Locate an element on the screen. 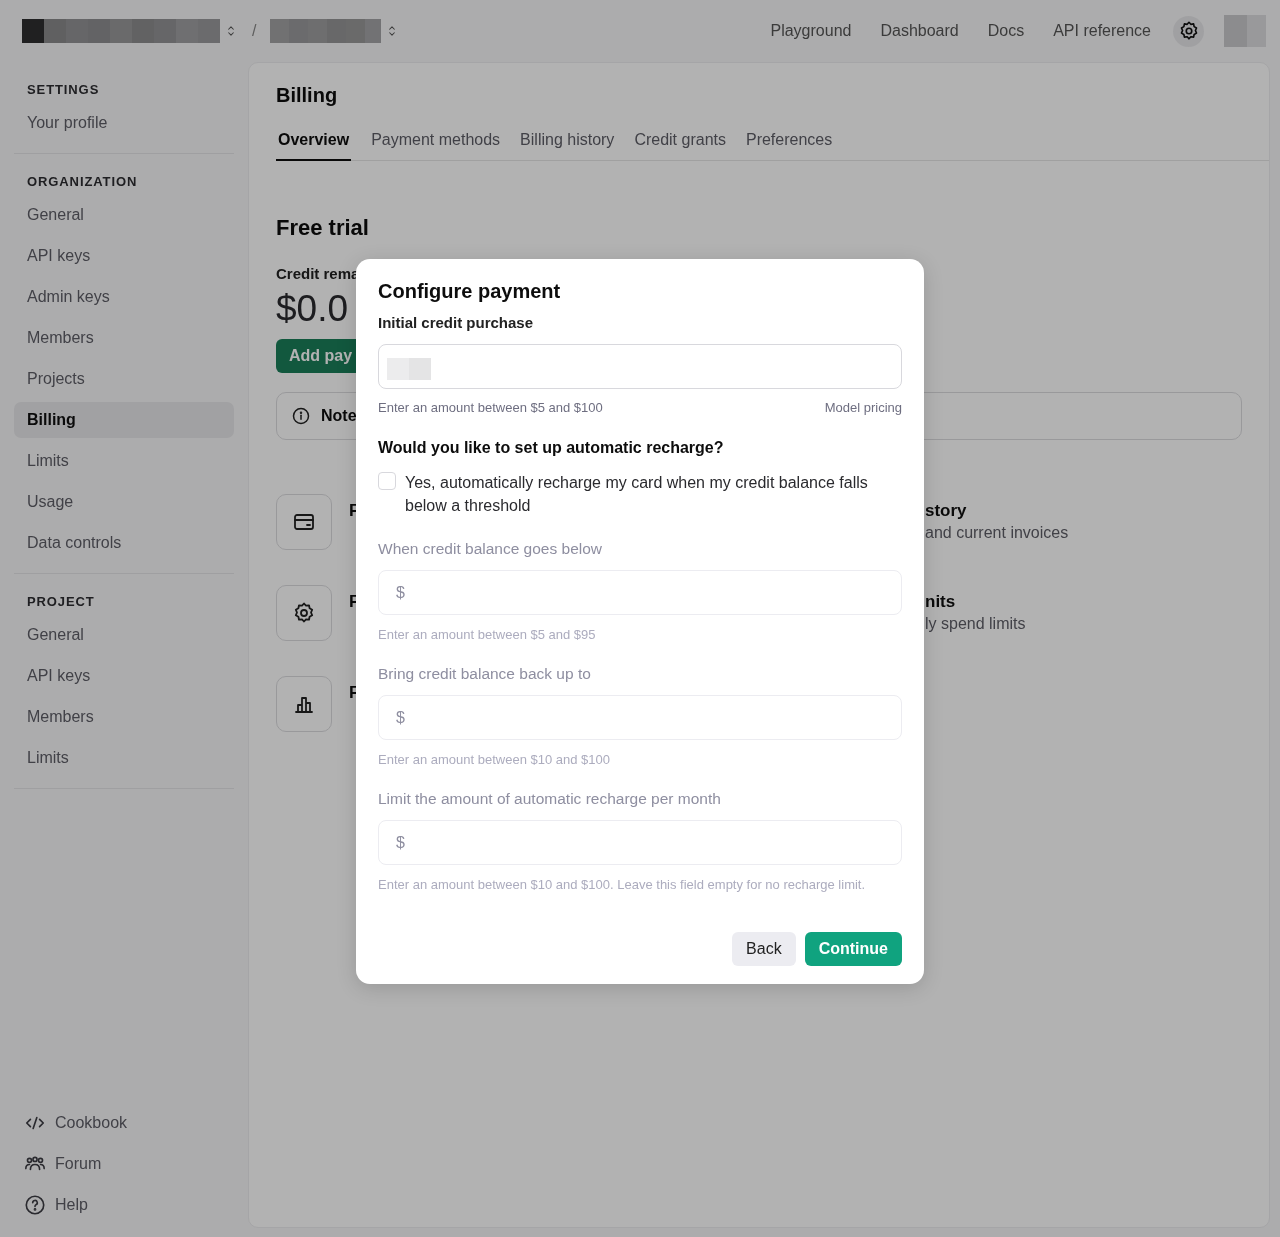 This screenshot has height=1237, width=1280. tab: Preferences is located at coordinates (789, 146).